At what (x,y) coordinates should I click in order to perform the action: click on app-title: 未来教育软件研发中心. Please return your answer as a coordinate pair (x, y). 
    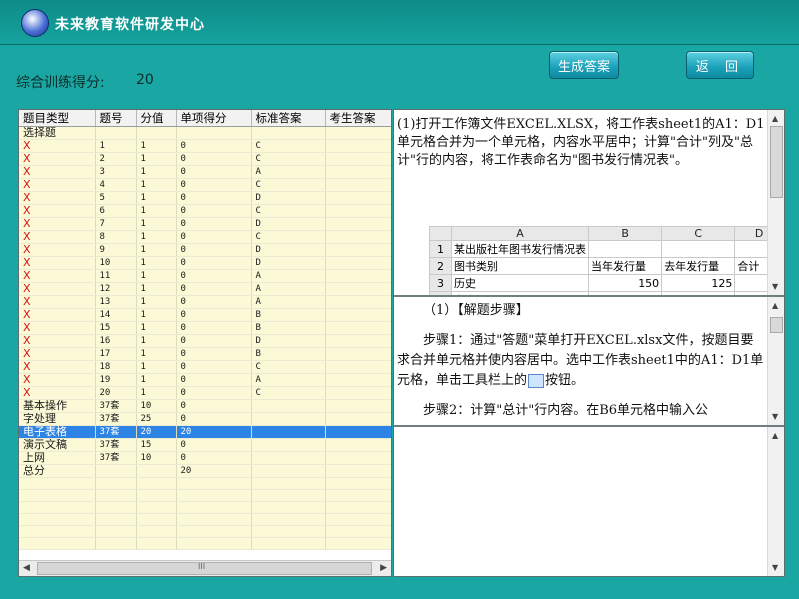
    Looking at the image, I should click on (130, 25).